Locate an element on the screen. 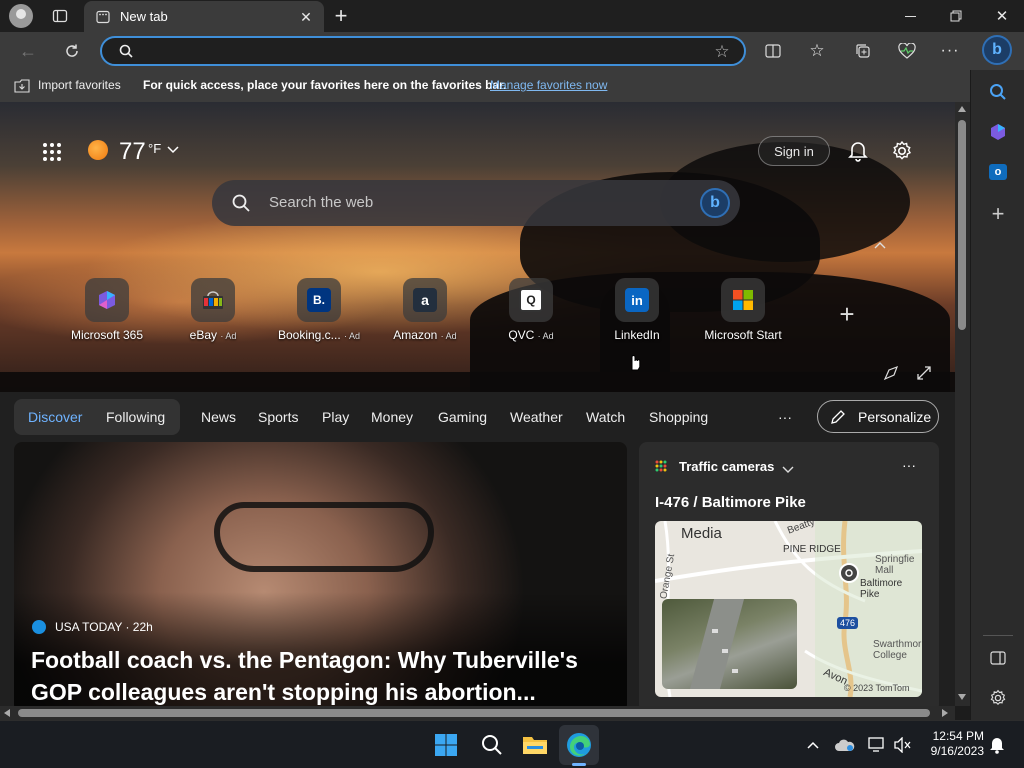  apps-grid-icon is located at coordinates (52, 152).